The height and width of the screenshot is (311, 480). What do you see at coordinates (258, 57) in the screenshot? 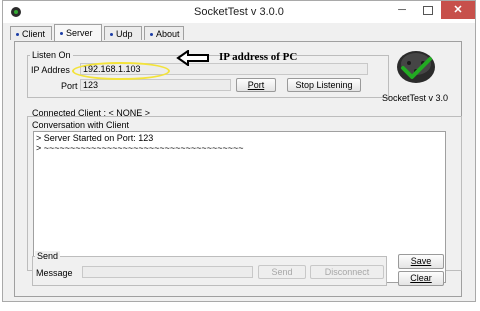
I see `annotation-text: IP address of PC` at bounding box center [258, 57].